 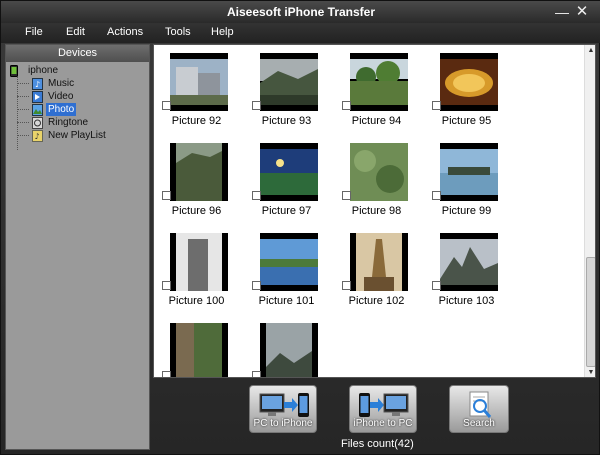 I want to click on menu-edit: Edit, so click(x=75, y=32).